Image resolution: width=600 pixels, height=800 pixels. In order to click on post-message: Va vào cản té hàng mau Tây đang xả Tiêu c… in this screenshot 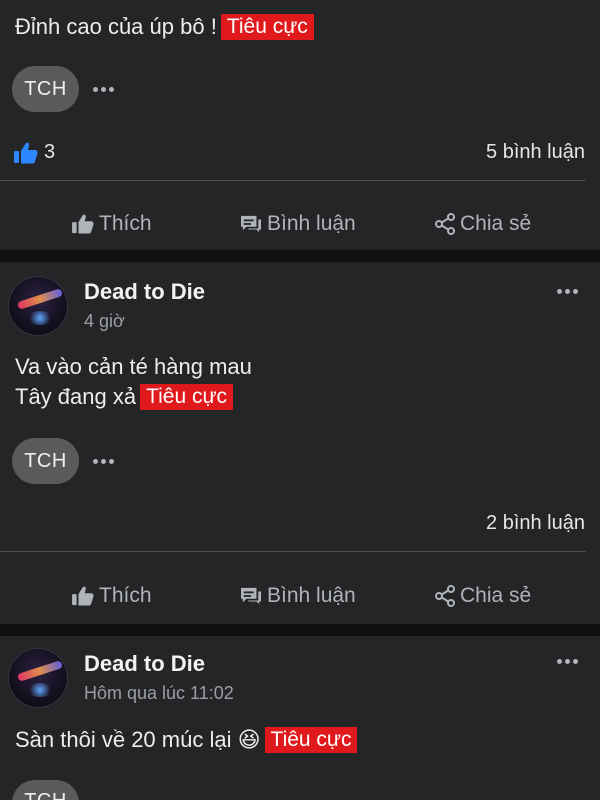, I will do `click(133, 382)`.